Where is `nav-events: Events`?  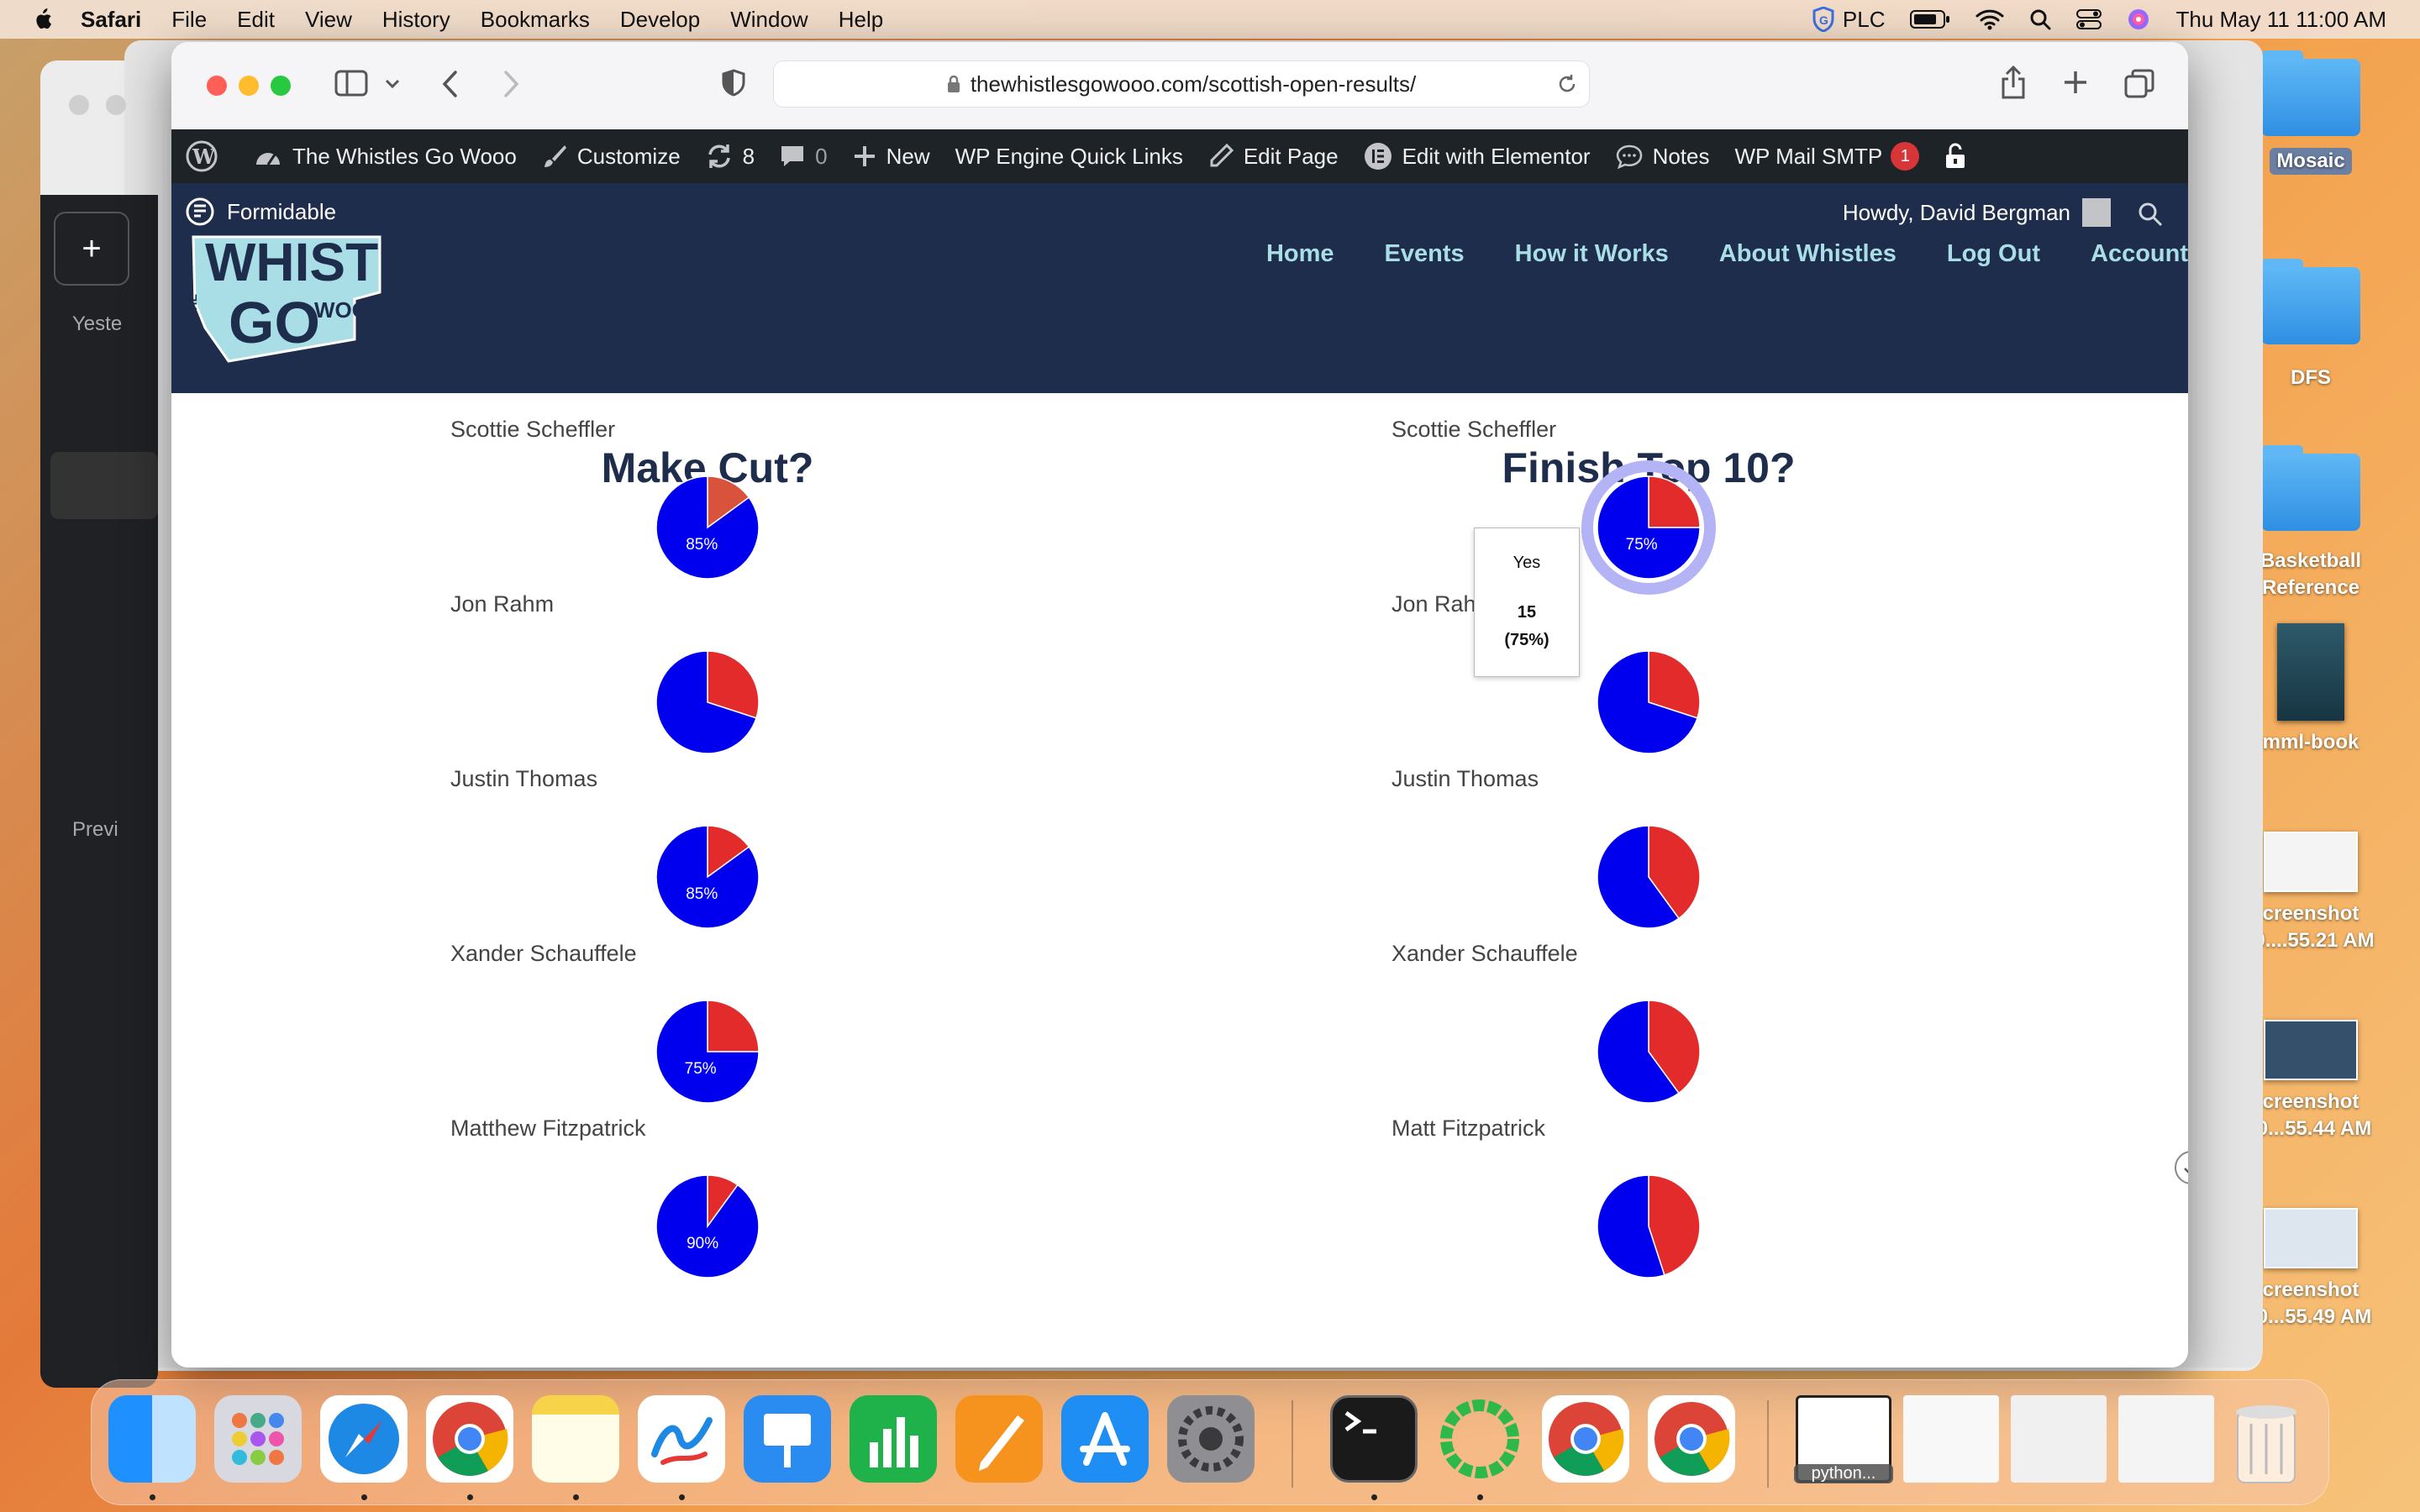 nav-events: Events is located at coordinates (1425, 254).